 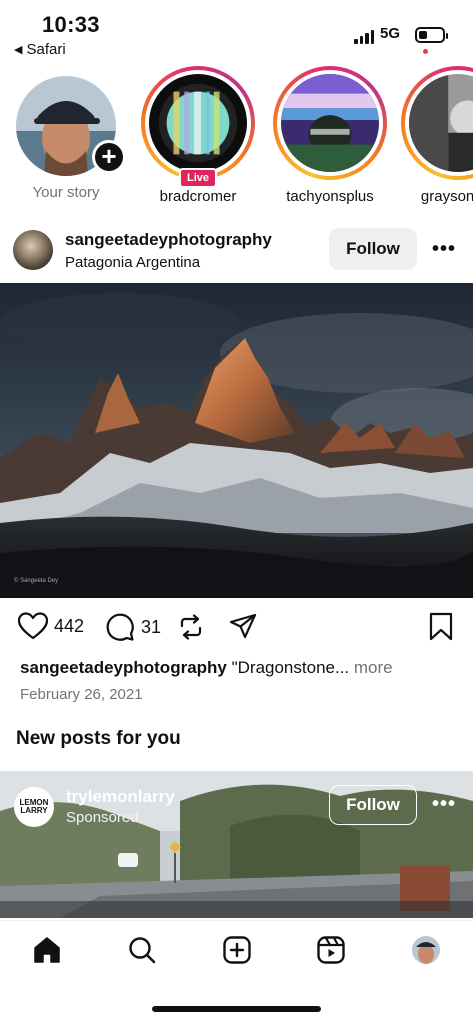 I want to click on tab-reels, so click(x=331, y=950).